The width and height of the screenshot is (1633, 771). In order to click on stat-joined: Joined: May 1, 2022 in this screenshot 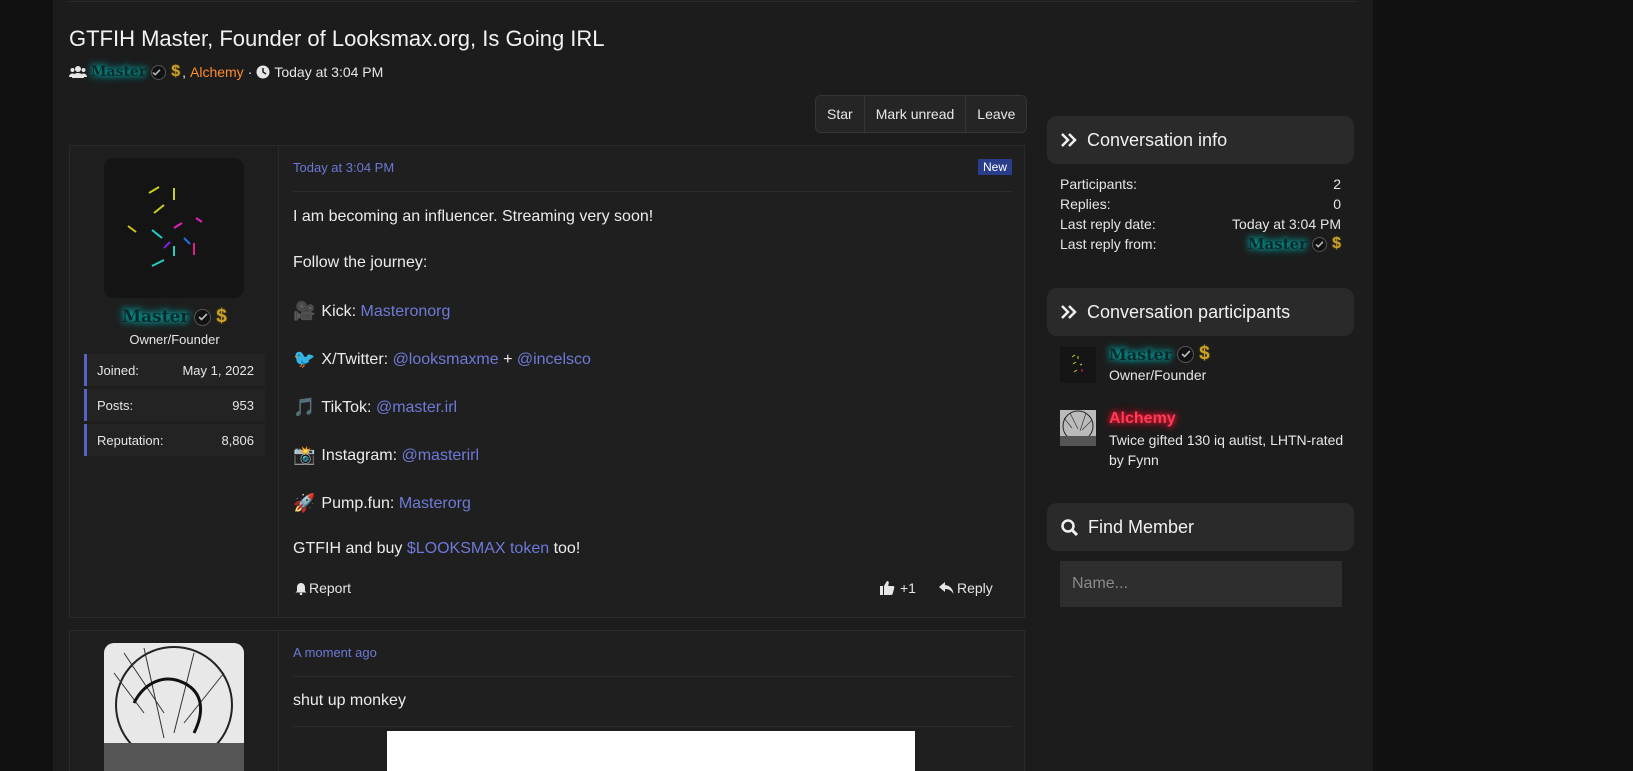, I will do `click(174, 370)`.